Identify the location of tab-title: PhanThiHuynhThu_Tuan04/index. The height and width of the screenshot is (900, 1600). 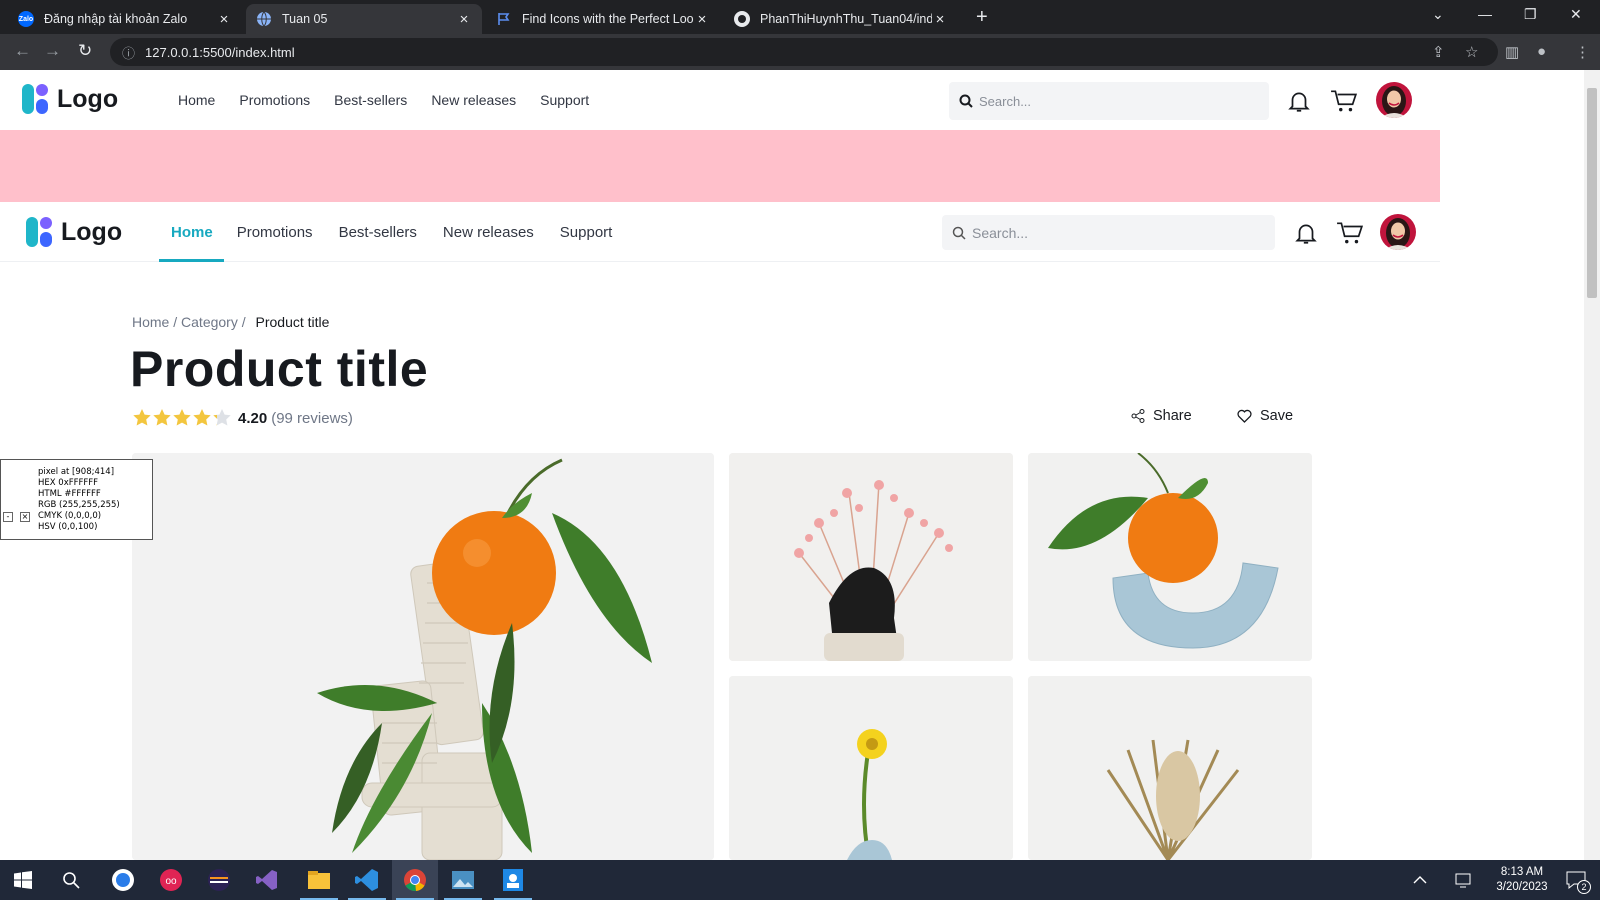
(846, 19).